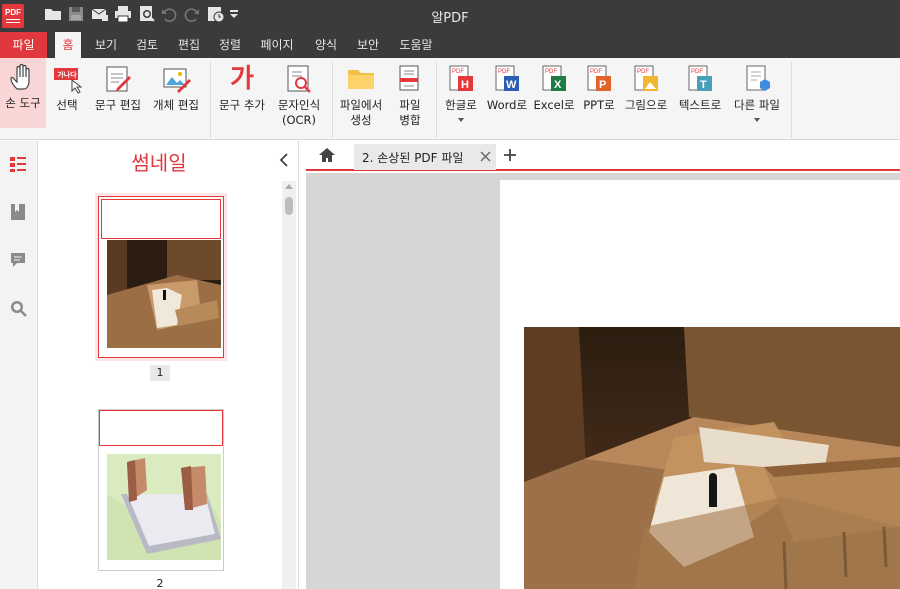  Describe the element at coordinates (67, 96) in the screenshot. I see `select-button: 가나다 선택` at that location.